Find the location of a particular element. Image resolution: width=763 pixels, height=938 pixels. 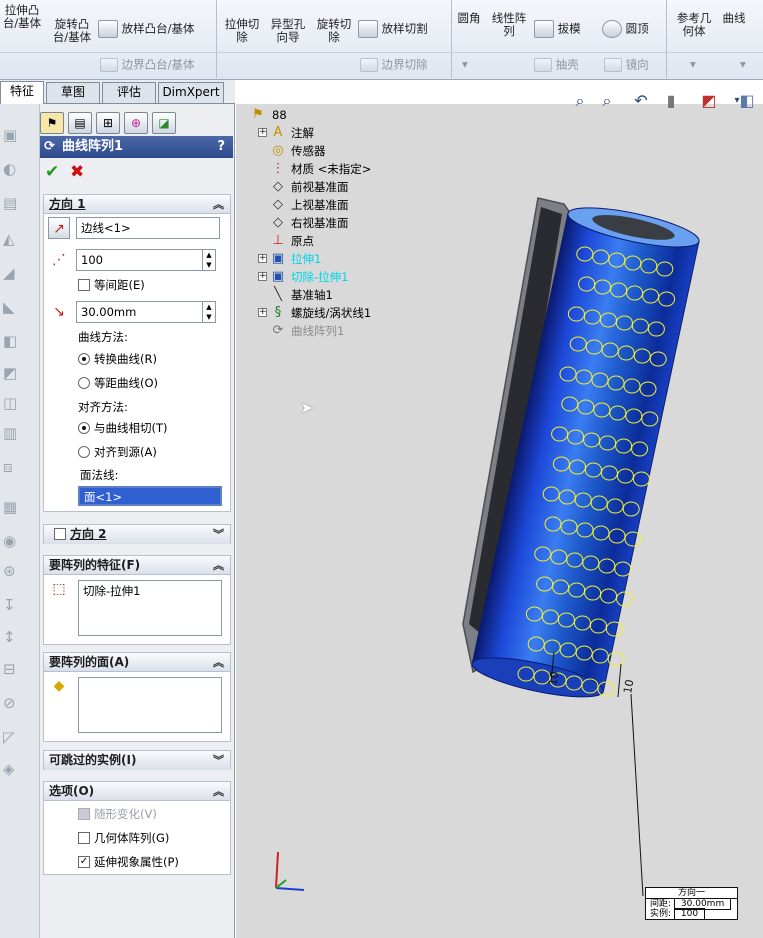

property-manager-tab: ▤ is located at coordinates (80, 123).